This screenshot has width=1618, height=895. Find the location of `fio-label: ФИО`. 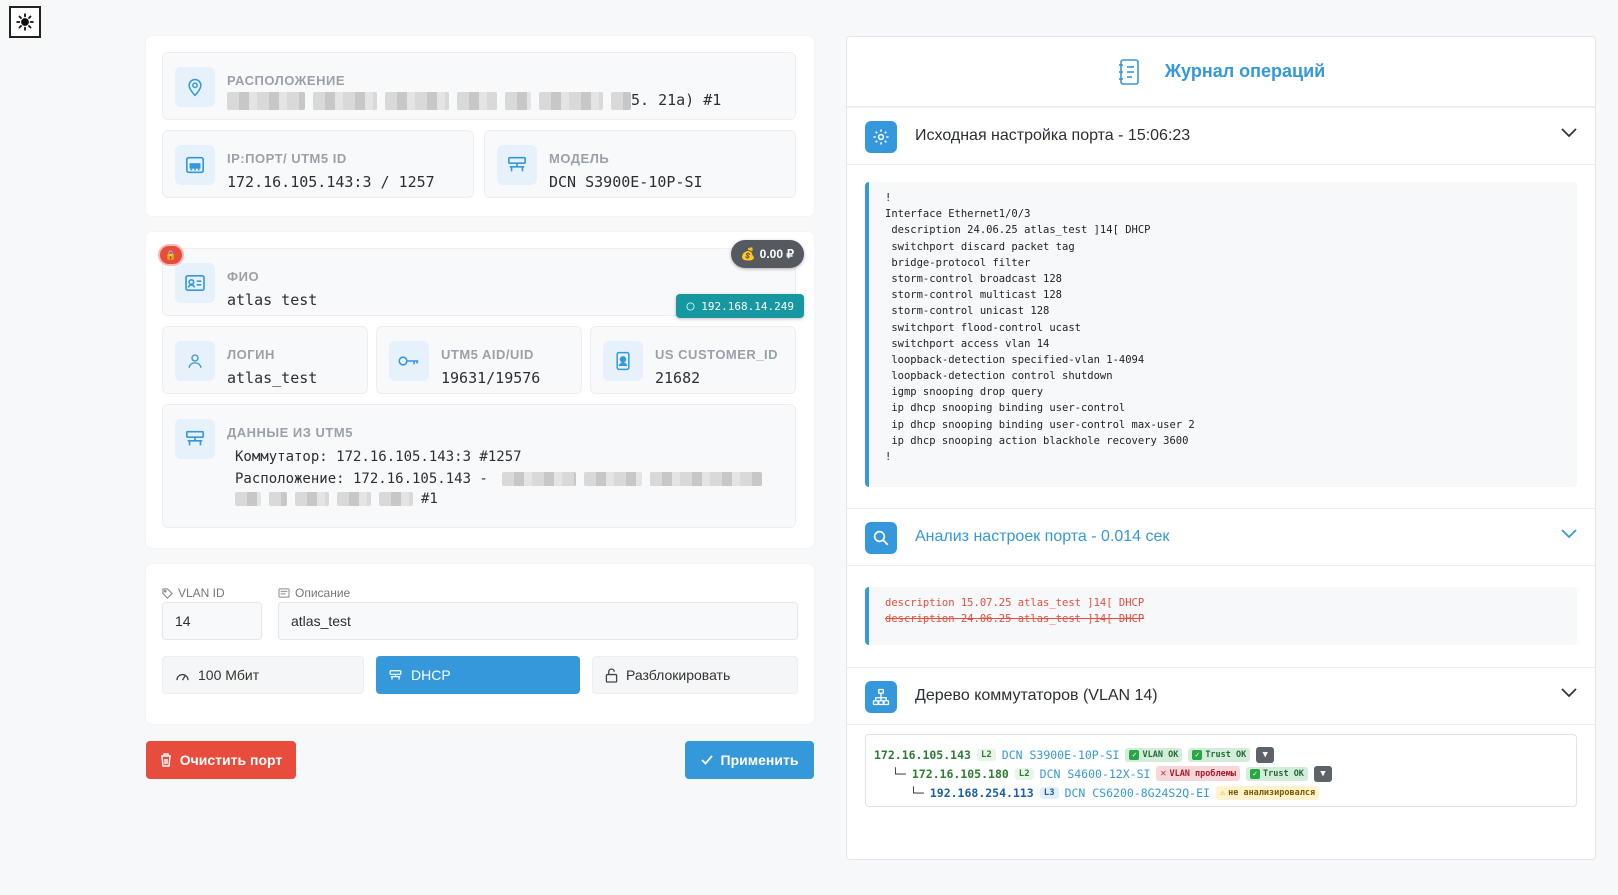

fio-label: ФИО is located at coordinates (243, 276).